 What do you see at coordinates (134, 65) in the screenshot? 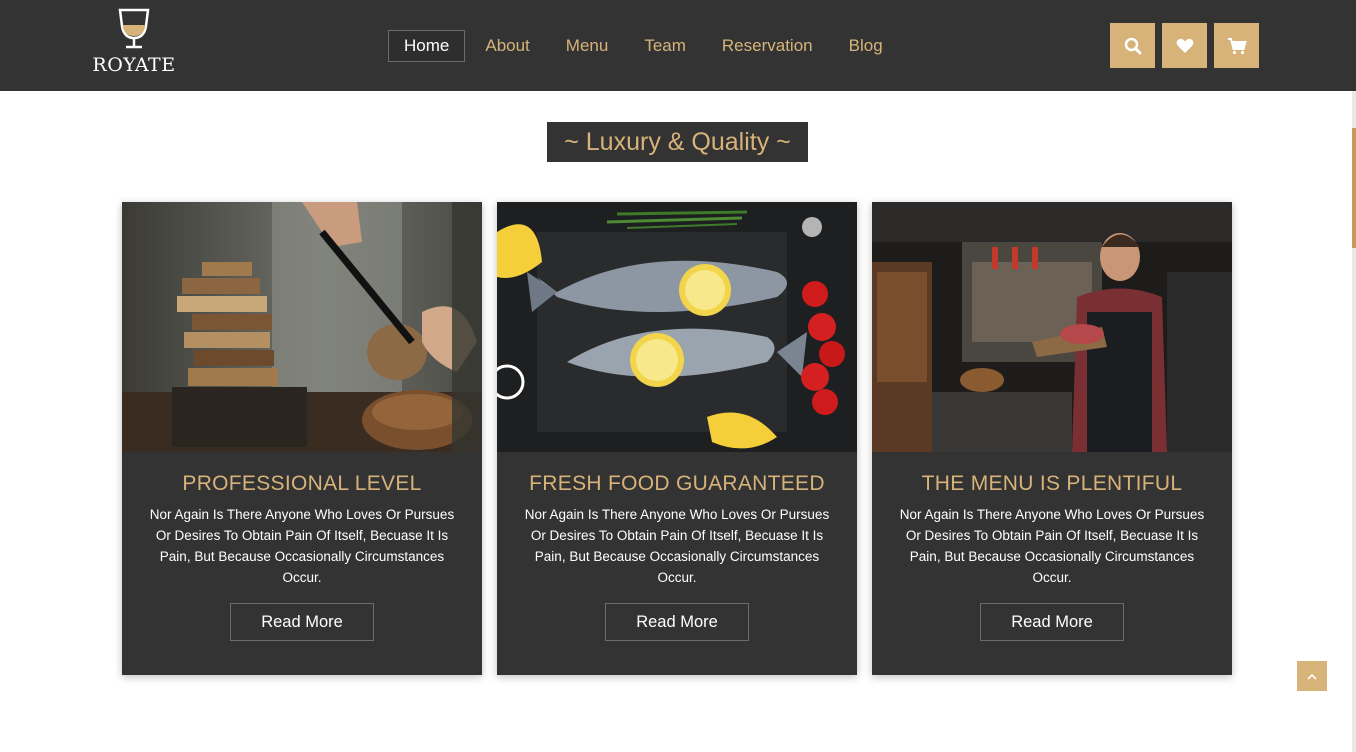
I see `logo-text: ROYATE` at bounding box center [134, 65].